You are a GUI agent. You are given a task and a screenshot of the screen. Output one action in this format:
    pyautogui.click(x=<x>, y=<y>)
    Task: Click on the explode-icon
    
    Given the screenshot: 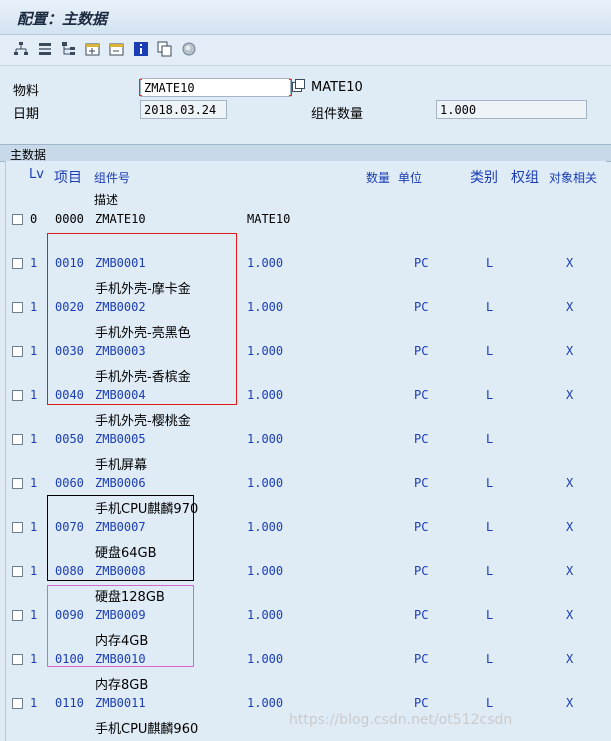 What is the action you would take?
    pyautogui.click(x=45, y=49)
    